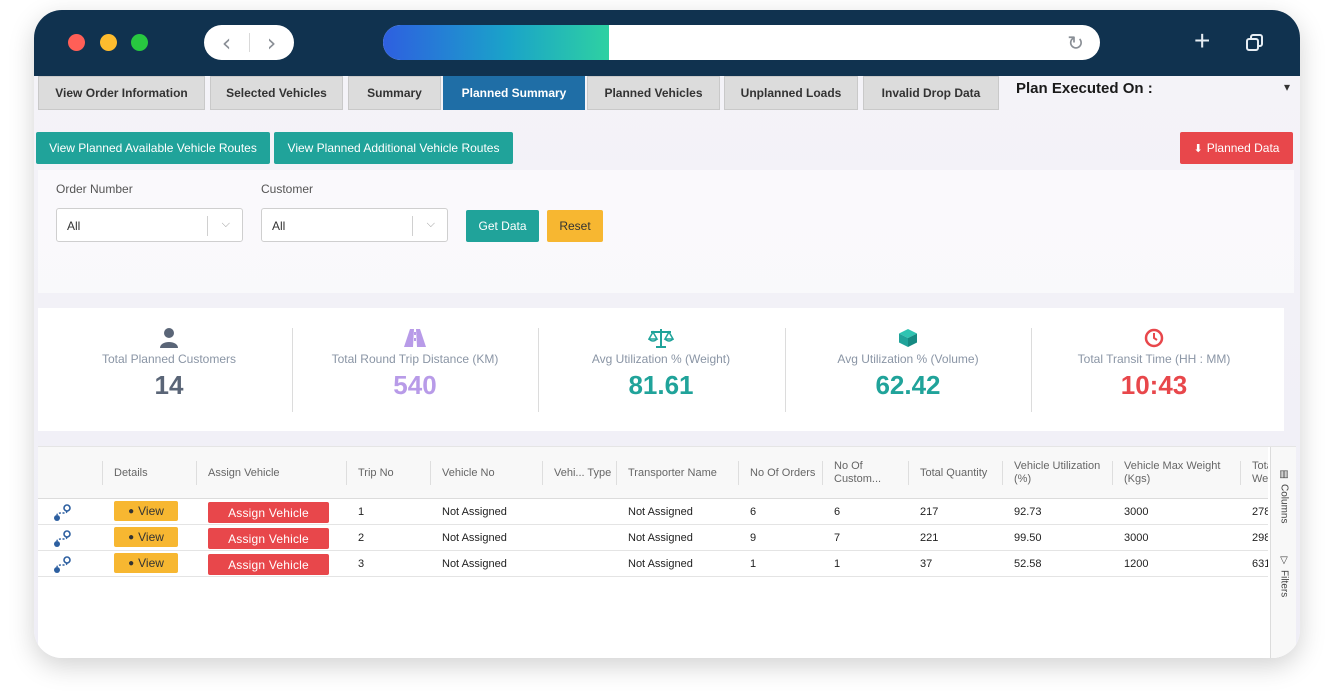 Image resolution: width=1334 pixels, height=696 pixels. I want to click on stat-avg-utilization-volume: Avg Utilization % (Volume) 62.42, so click(908, 371).